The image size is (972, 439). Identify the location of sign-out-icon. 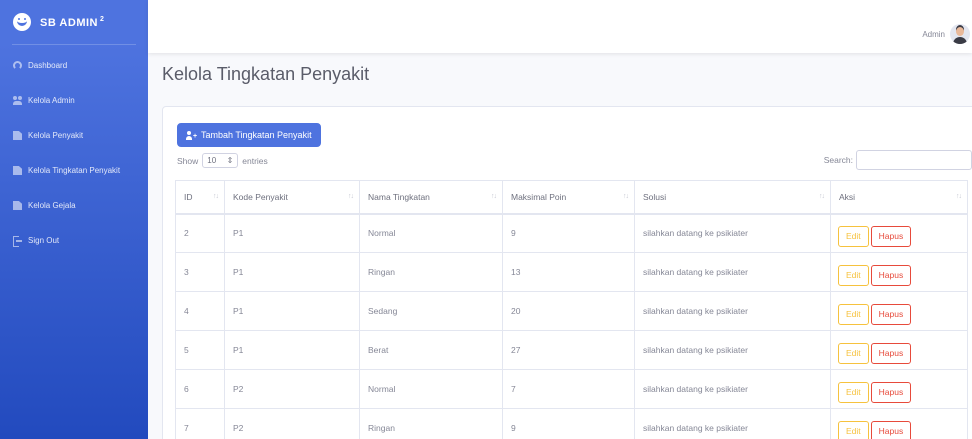
(17, 241).